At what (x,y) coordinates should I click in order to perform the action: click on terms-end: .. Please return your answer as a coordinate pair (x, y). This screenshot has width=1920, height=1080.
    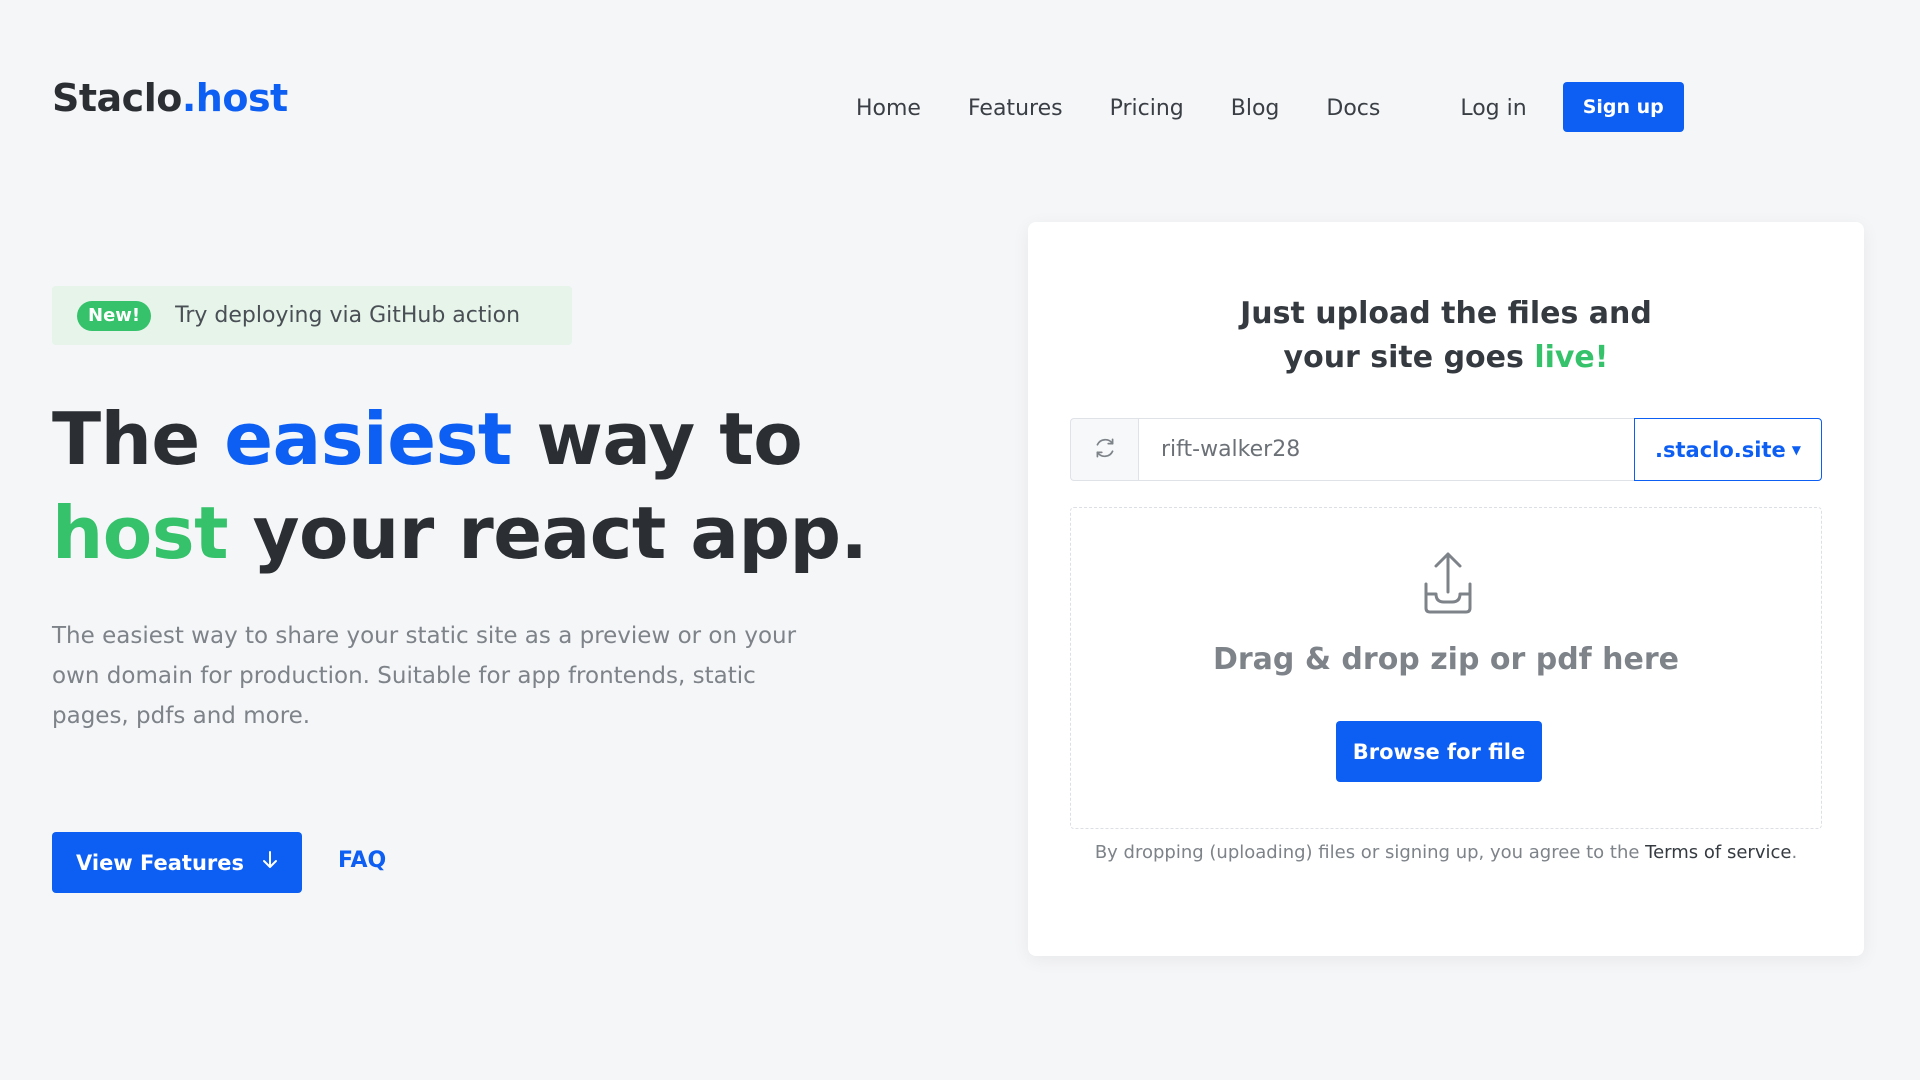
    Looking at the image, I should click on (1794, 852).